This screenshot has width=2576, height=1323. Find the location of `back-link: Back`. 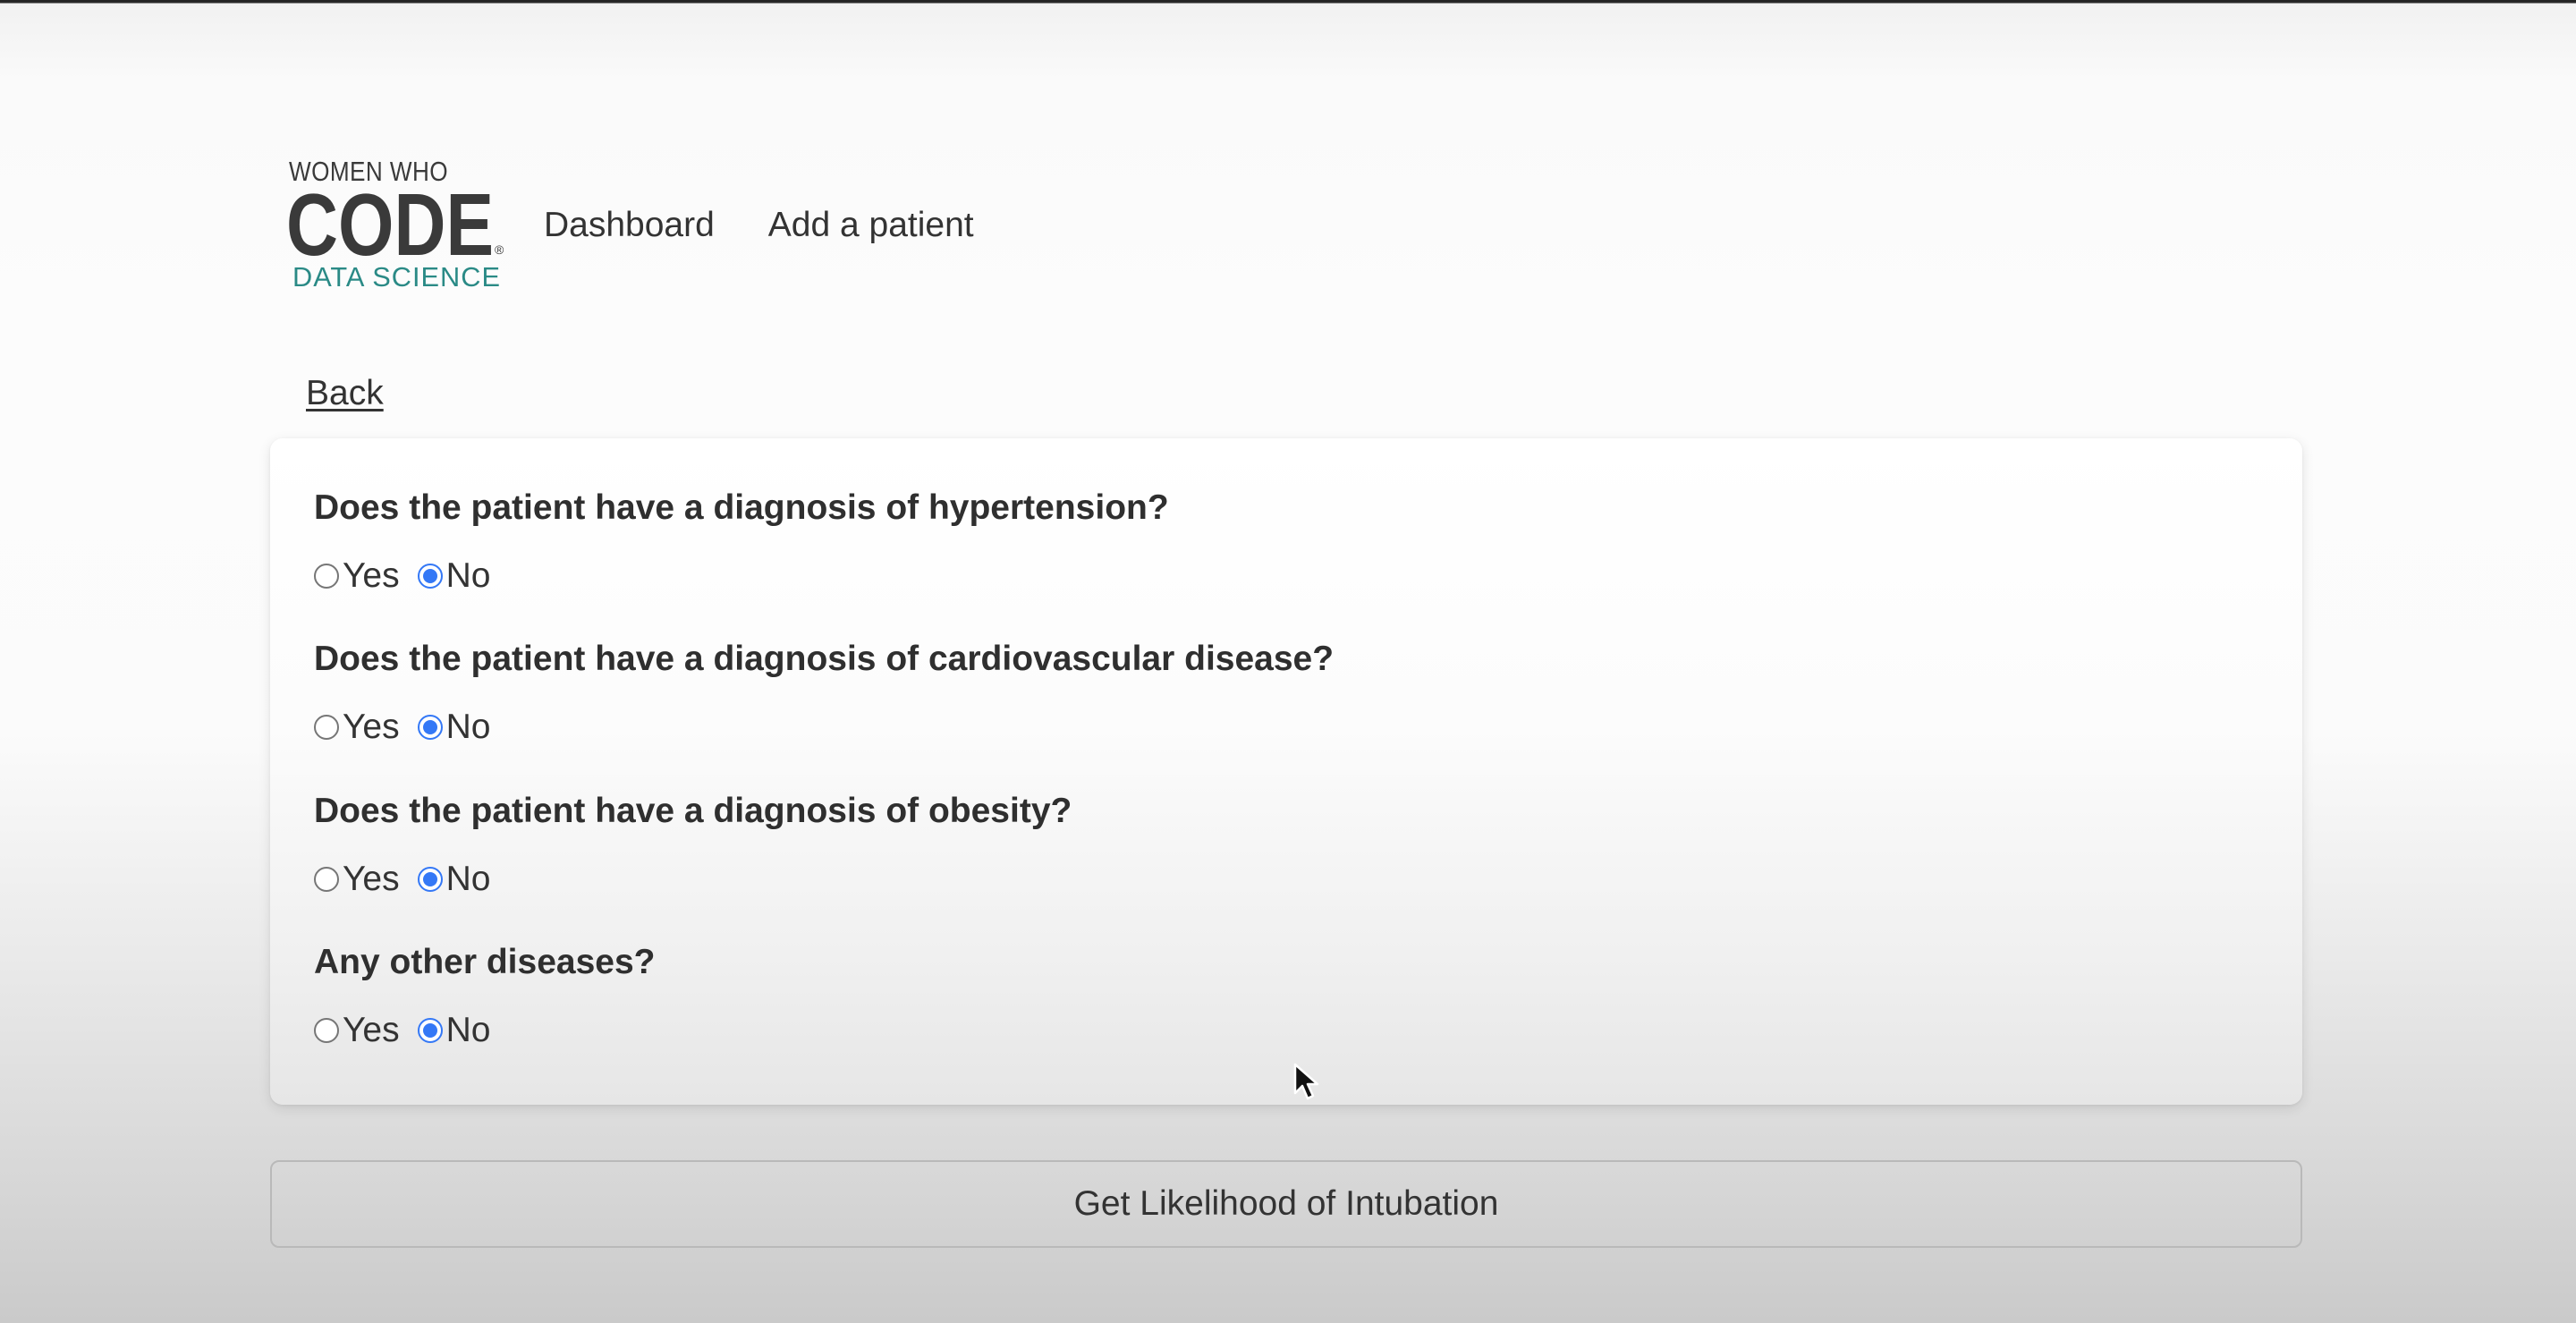

back-link: Back is located at coordinates (345, 393).